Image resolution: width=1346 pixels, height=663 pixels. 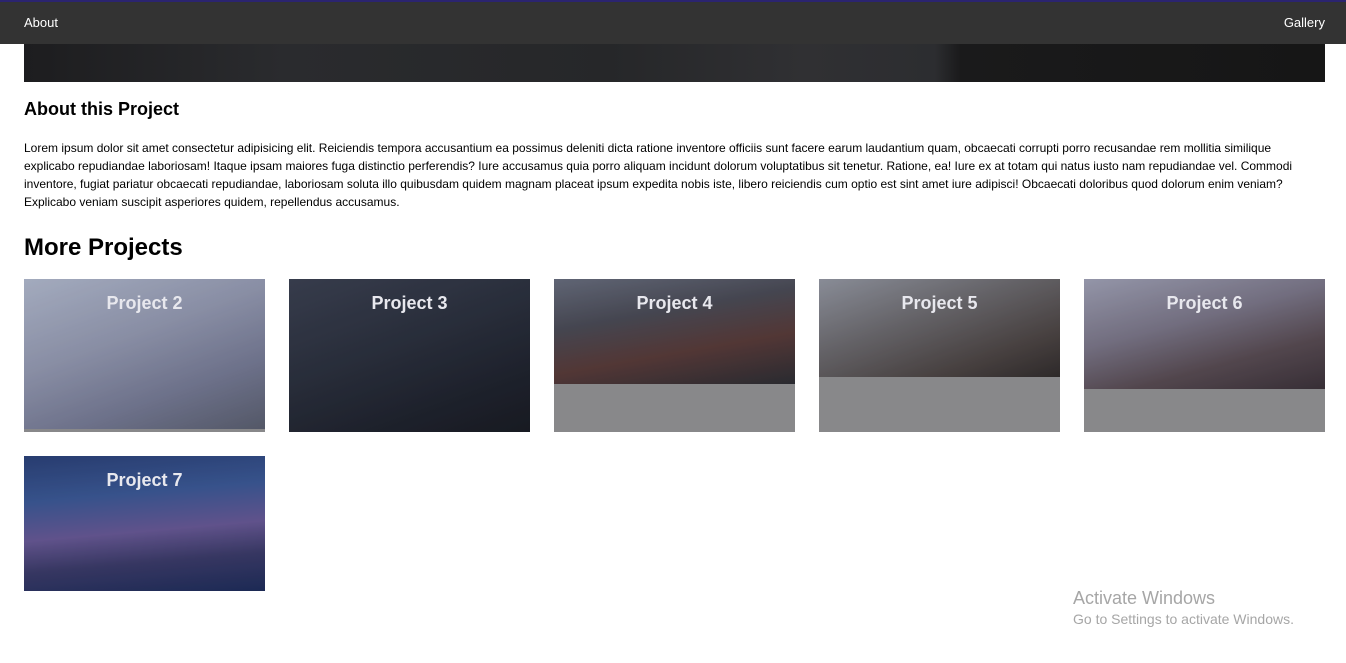 I want to click on project-card-3: Project 3, so click(x=409, y=355).